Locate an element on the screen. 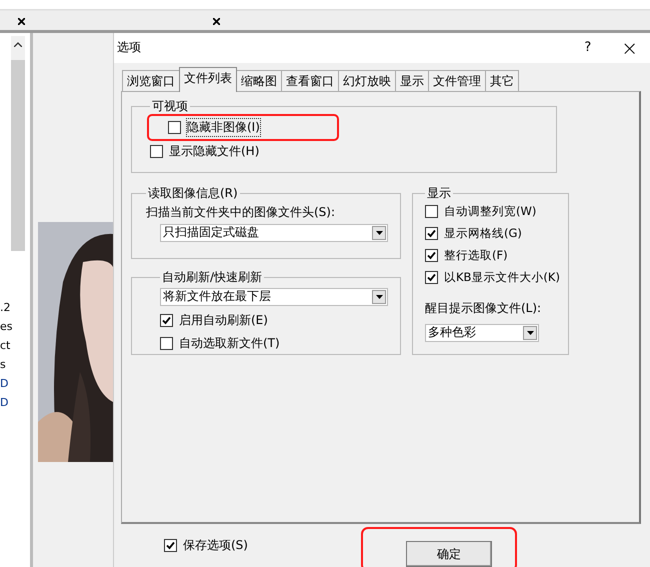 The width and height of the screenshot is (650, 567). group-title: 显示 is located at coordinates (439, 193).